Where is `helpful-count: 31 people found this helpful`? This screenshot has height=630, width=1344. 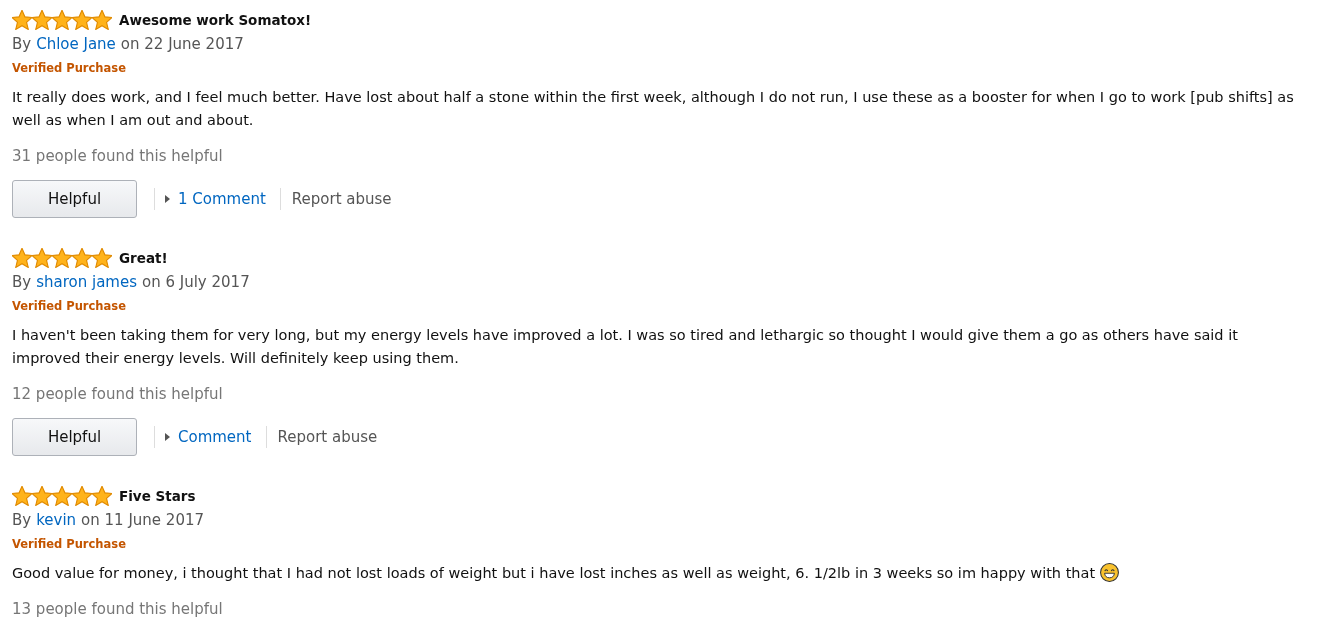
helpful-count: 31 people found this helpful is located at coordinates (117, 156).